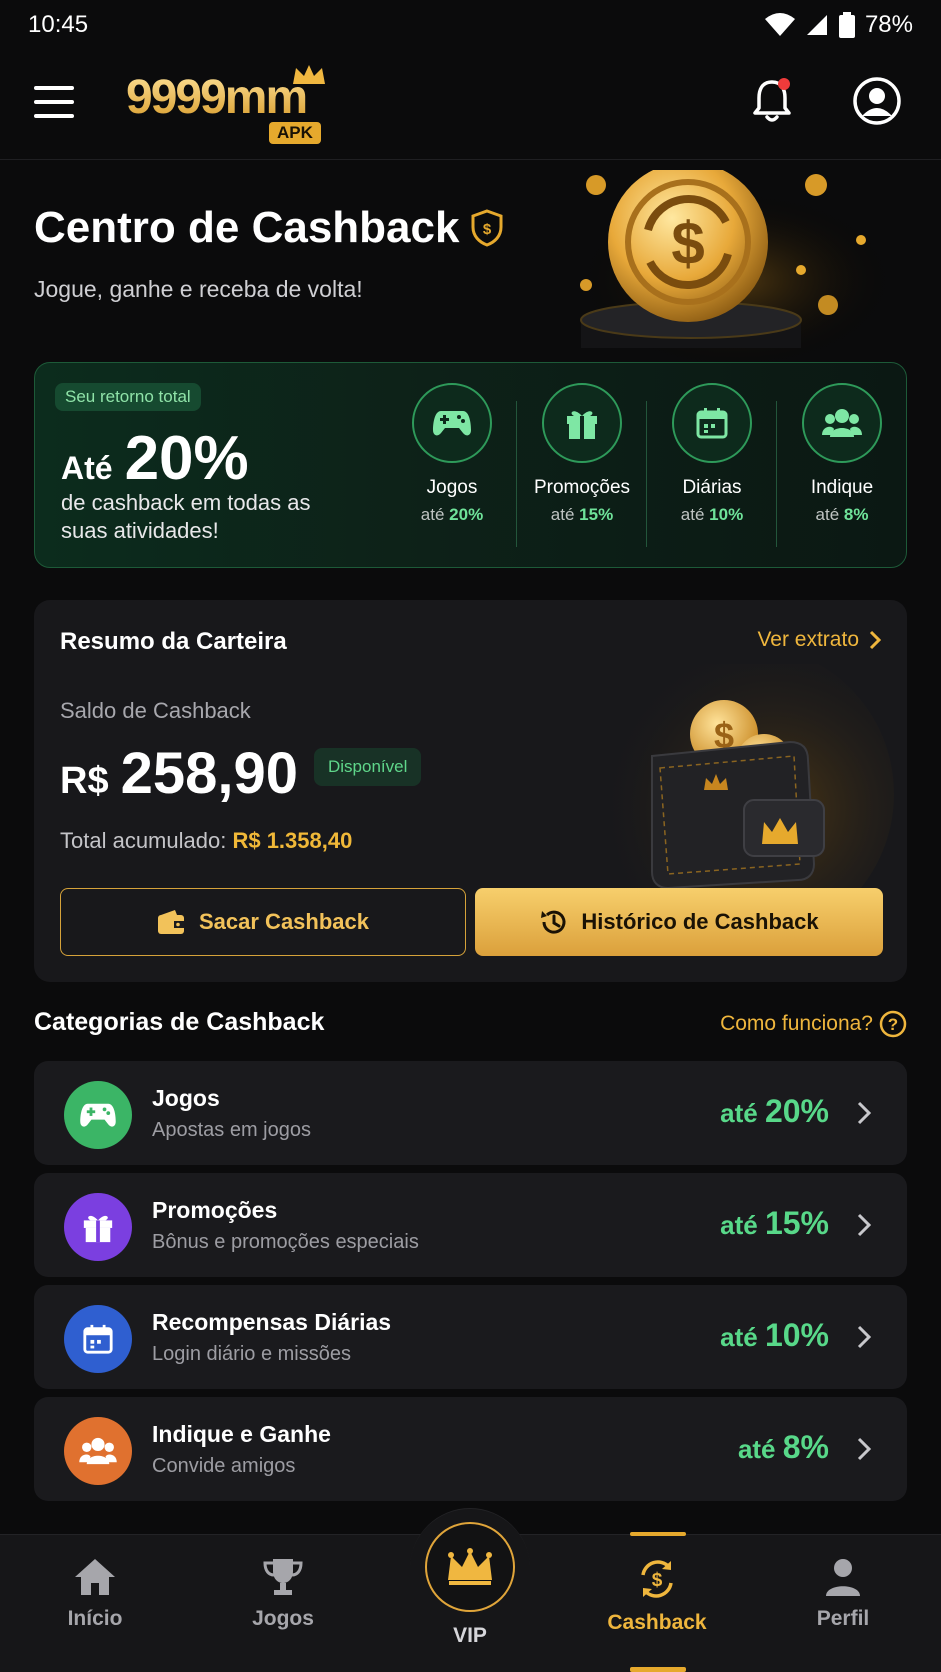  I want to click on signal-icon, so click(816, 25).